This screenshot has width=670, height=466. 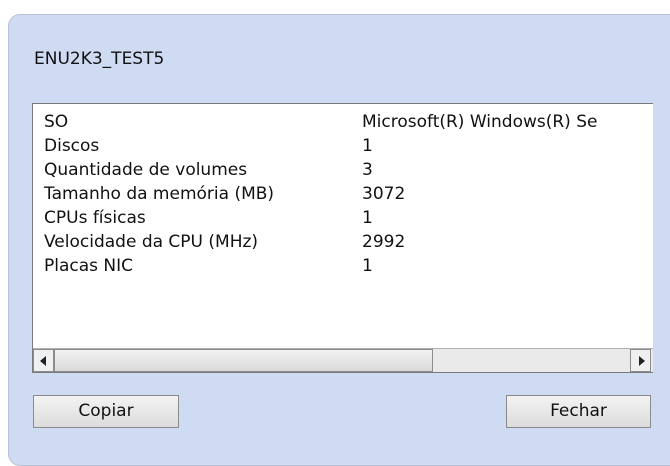 I want to click on scroll-left-button, so click(x=43, y=360).